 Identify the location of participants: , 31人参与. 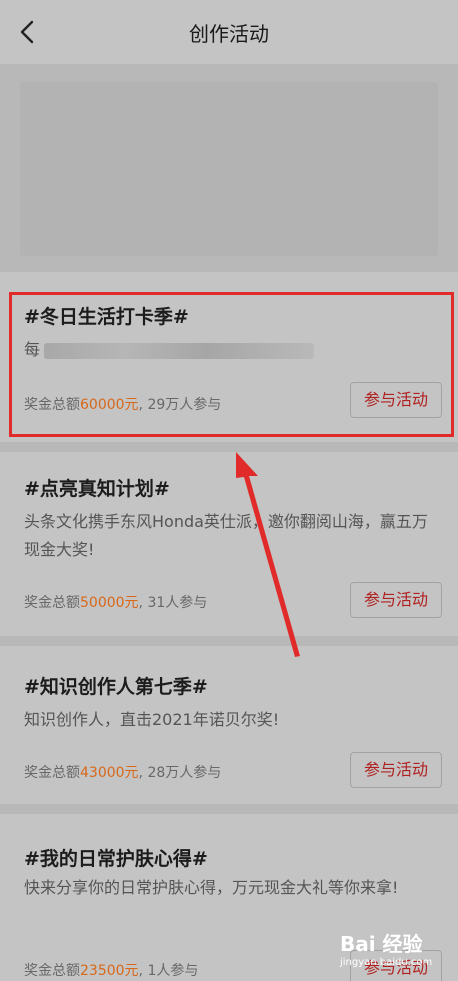
(173, 603).